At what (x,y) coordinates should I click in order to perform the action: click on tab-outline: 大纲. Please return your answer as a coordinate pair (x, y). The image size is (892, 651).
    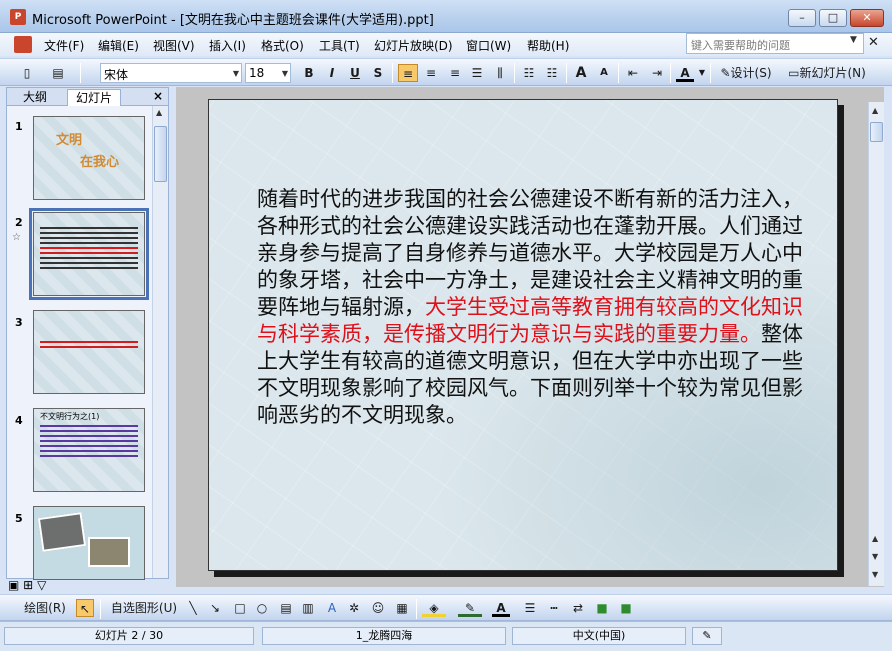
    Looking at the image, I should click on (35, 97).